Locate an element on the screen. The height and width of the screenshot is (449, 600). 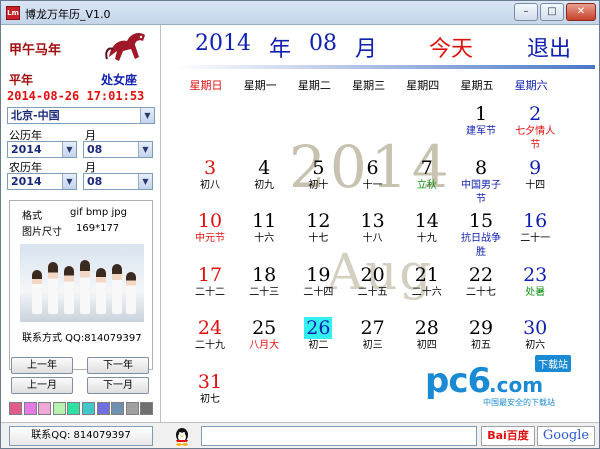
gregorian-year-select: 2014 ▼ is located at coordinates (42, 149).